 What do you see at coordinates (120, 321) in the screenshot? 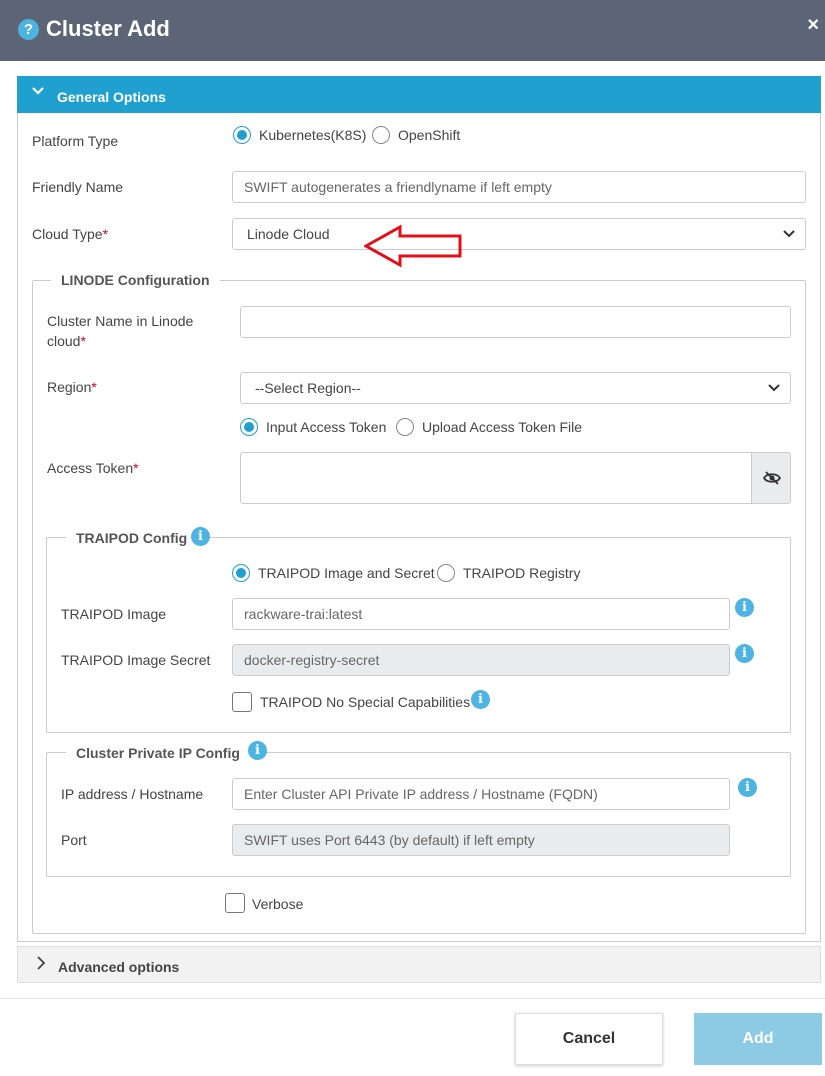
I see `cluster-name-label: Cluster Name in Linode` at bounding box center [120, 321].